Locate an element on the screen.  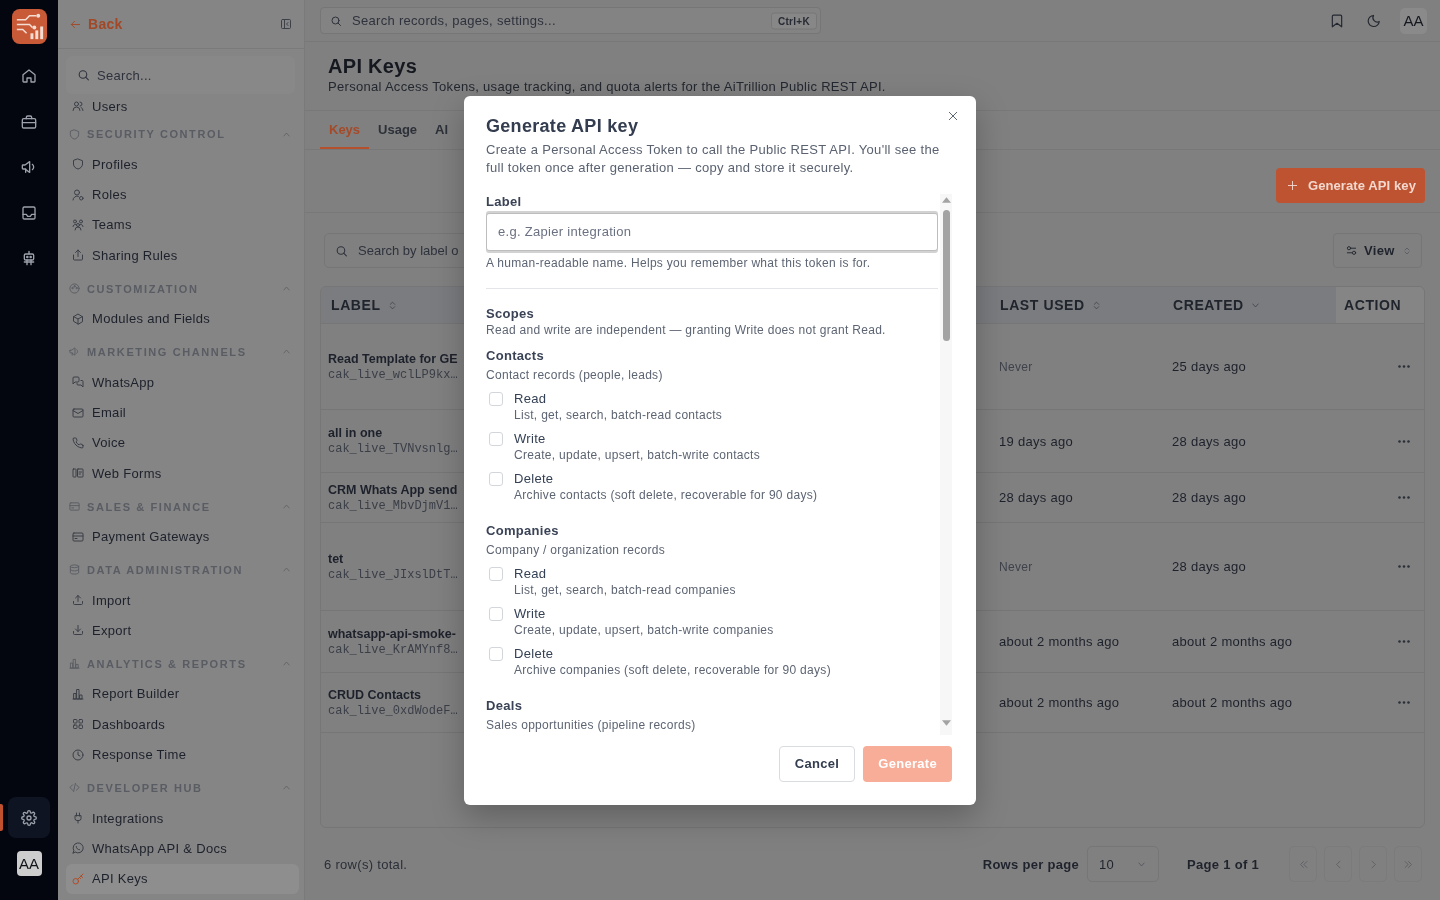
row-count: 6 row(s) total. is located at coordinates (366, 864).